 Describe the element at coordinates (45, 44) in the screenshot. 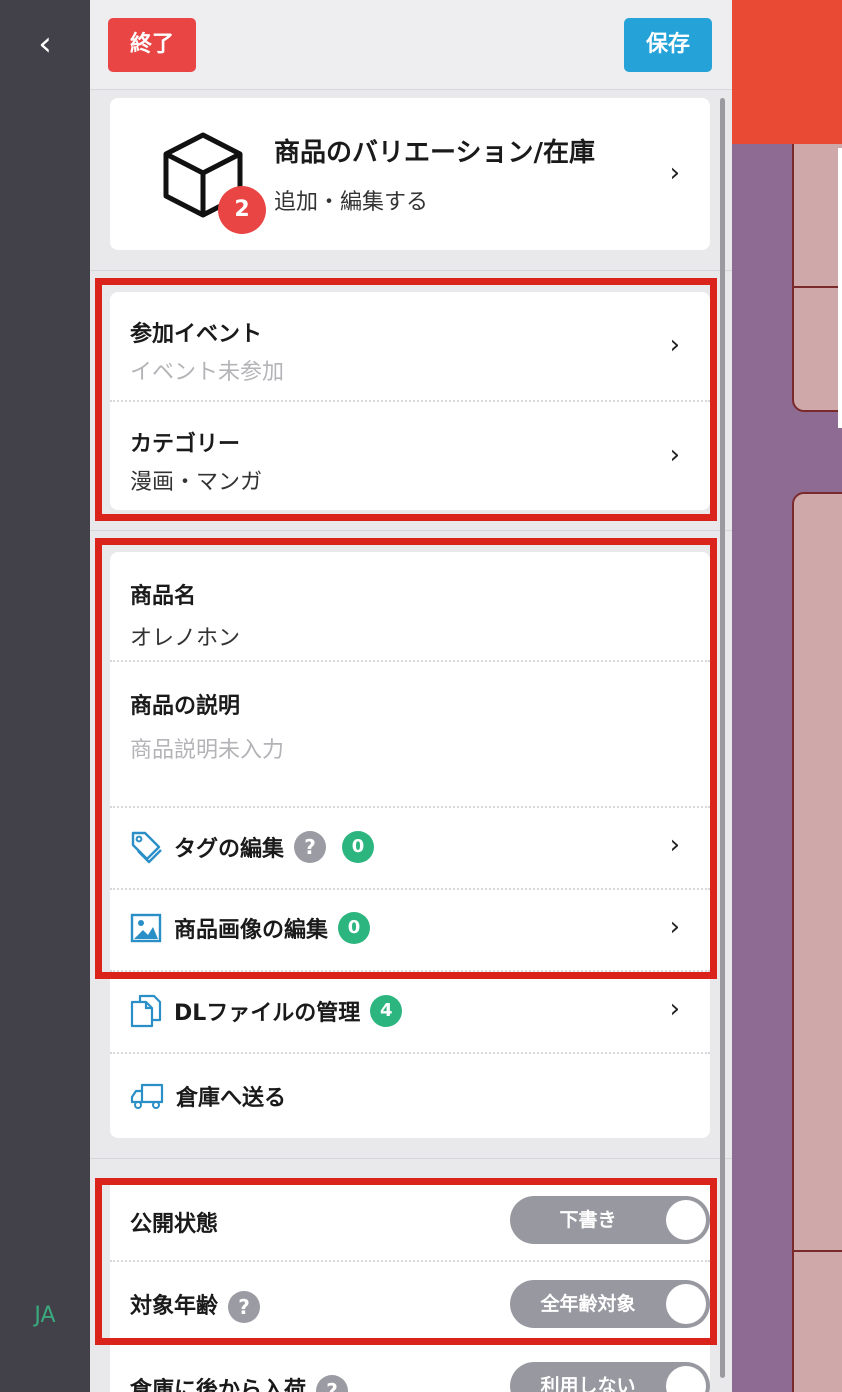

I see `back-arrow-icon: ‹` at that location.